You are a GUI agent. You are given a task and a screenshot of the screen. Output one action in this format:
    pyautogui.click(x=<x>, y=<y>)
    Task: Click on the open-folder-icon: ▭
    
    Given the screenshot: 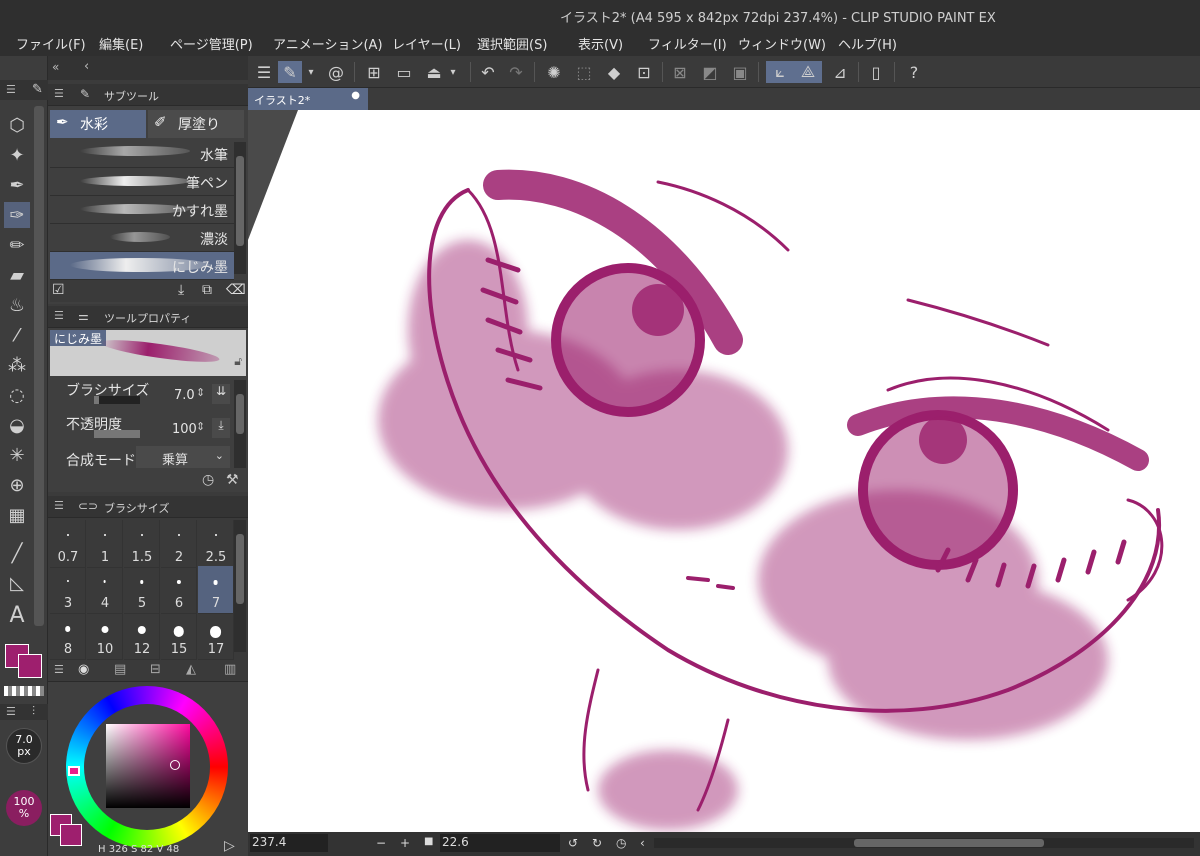 What is the action you would take?
    pyautogui.click(x=404, y=72)
    